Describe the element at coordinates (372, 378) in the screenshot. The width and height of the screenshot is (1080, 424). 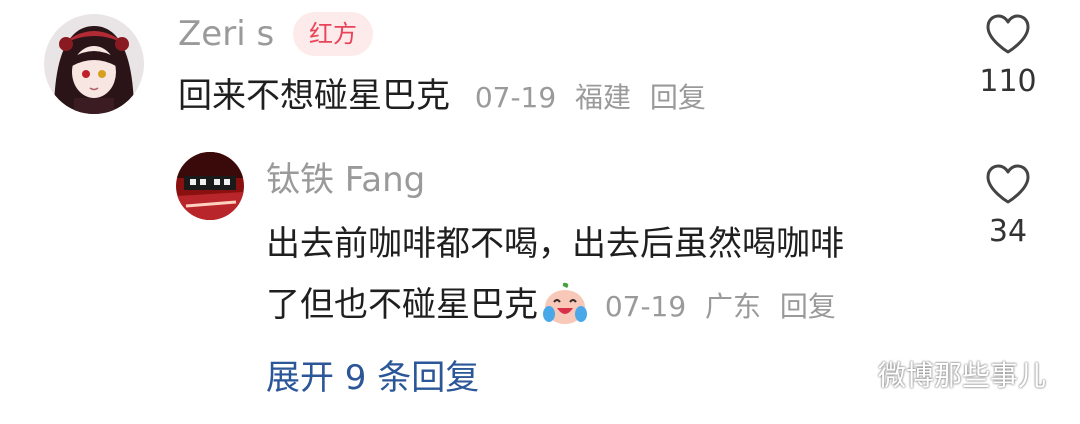
I see `expand-replies-button: 展开 9 条回复` at that location.